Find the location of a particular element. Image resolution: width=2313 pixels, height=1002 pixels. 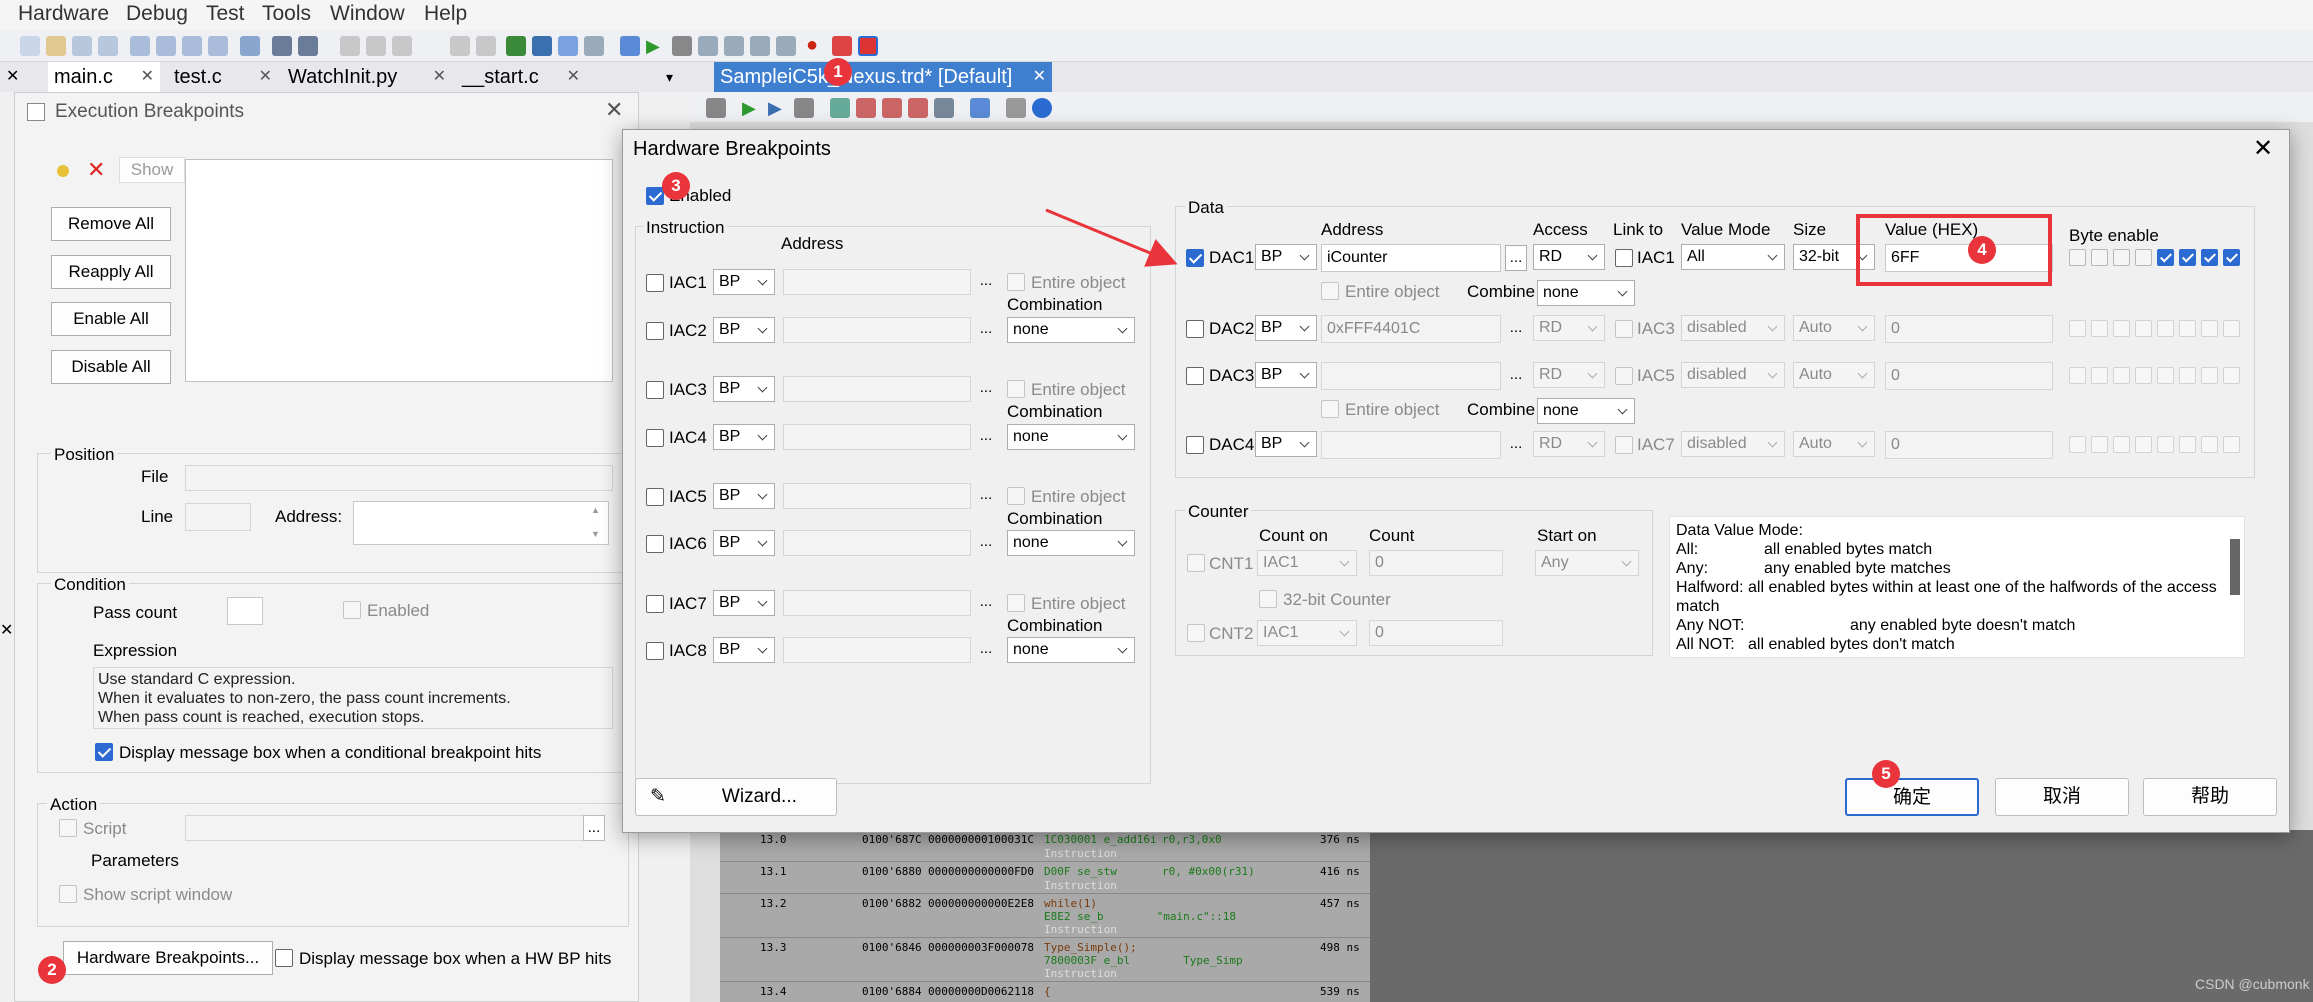

step-marker-2: 2 is located at coordinates (52, 970).